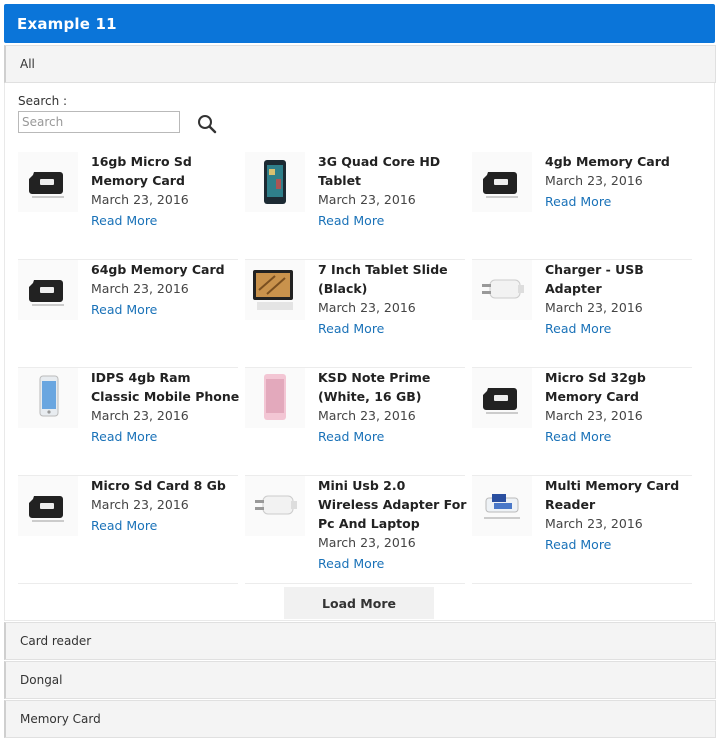 The height and width of the screenshot is (741, 720). I want to click on page-title: Example 11, so click(67, 24).